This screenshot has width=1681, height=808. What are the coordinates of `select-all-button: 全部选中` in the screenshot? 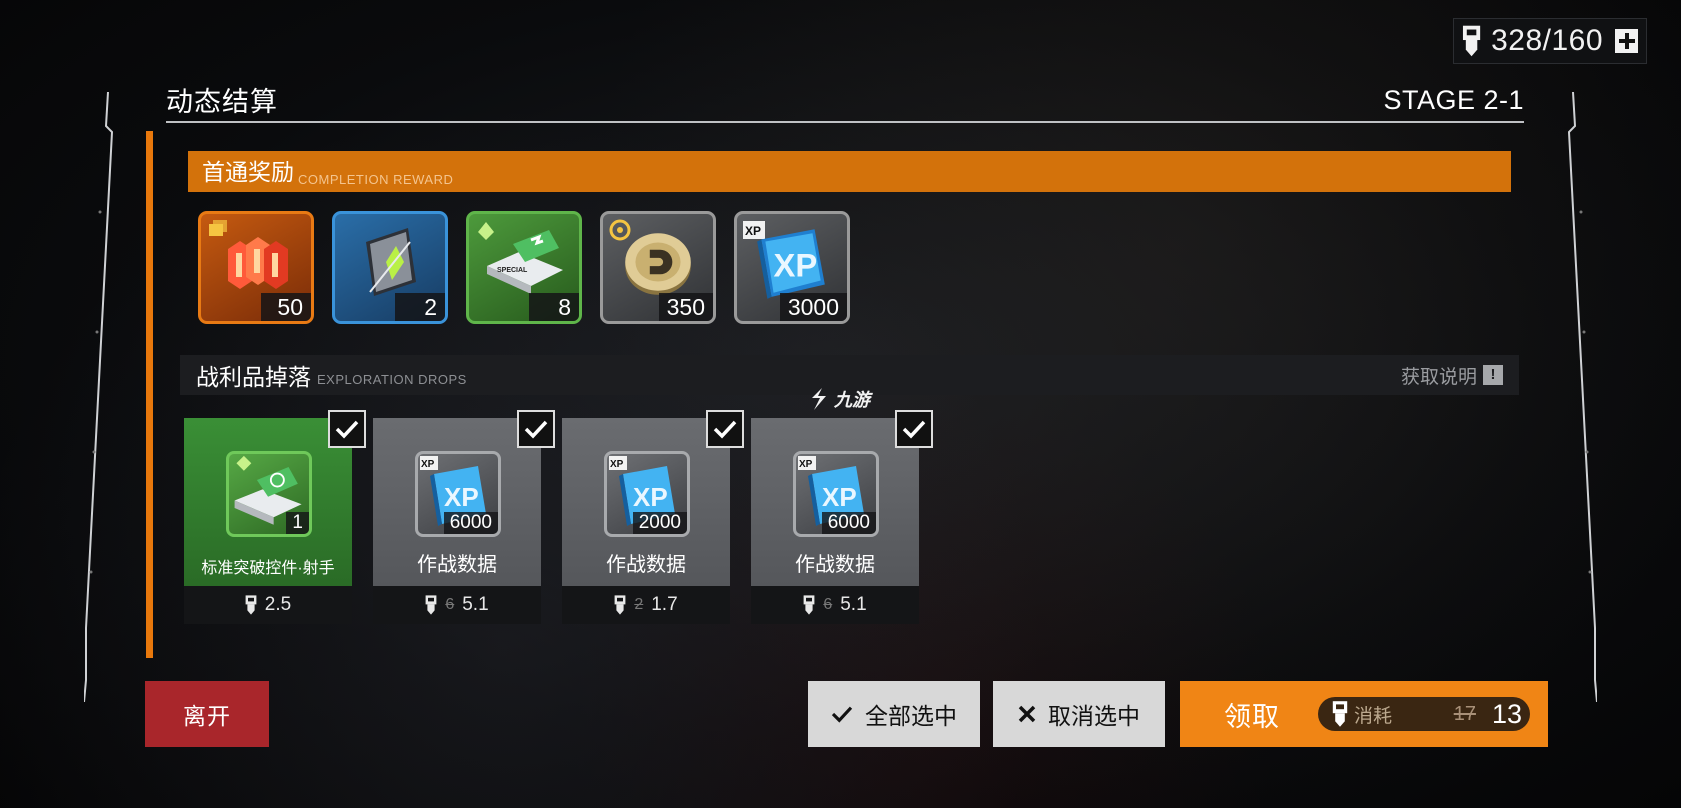 It's located at (894, 714).